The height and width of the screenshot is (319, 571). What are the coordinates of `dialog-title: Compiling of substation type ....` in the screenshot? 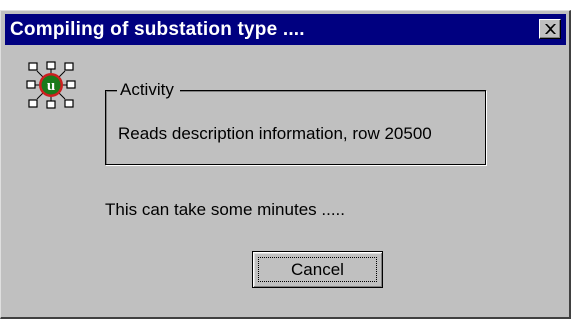 It's located at (157, 29).